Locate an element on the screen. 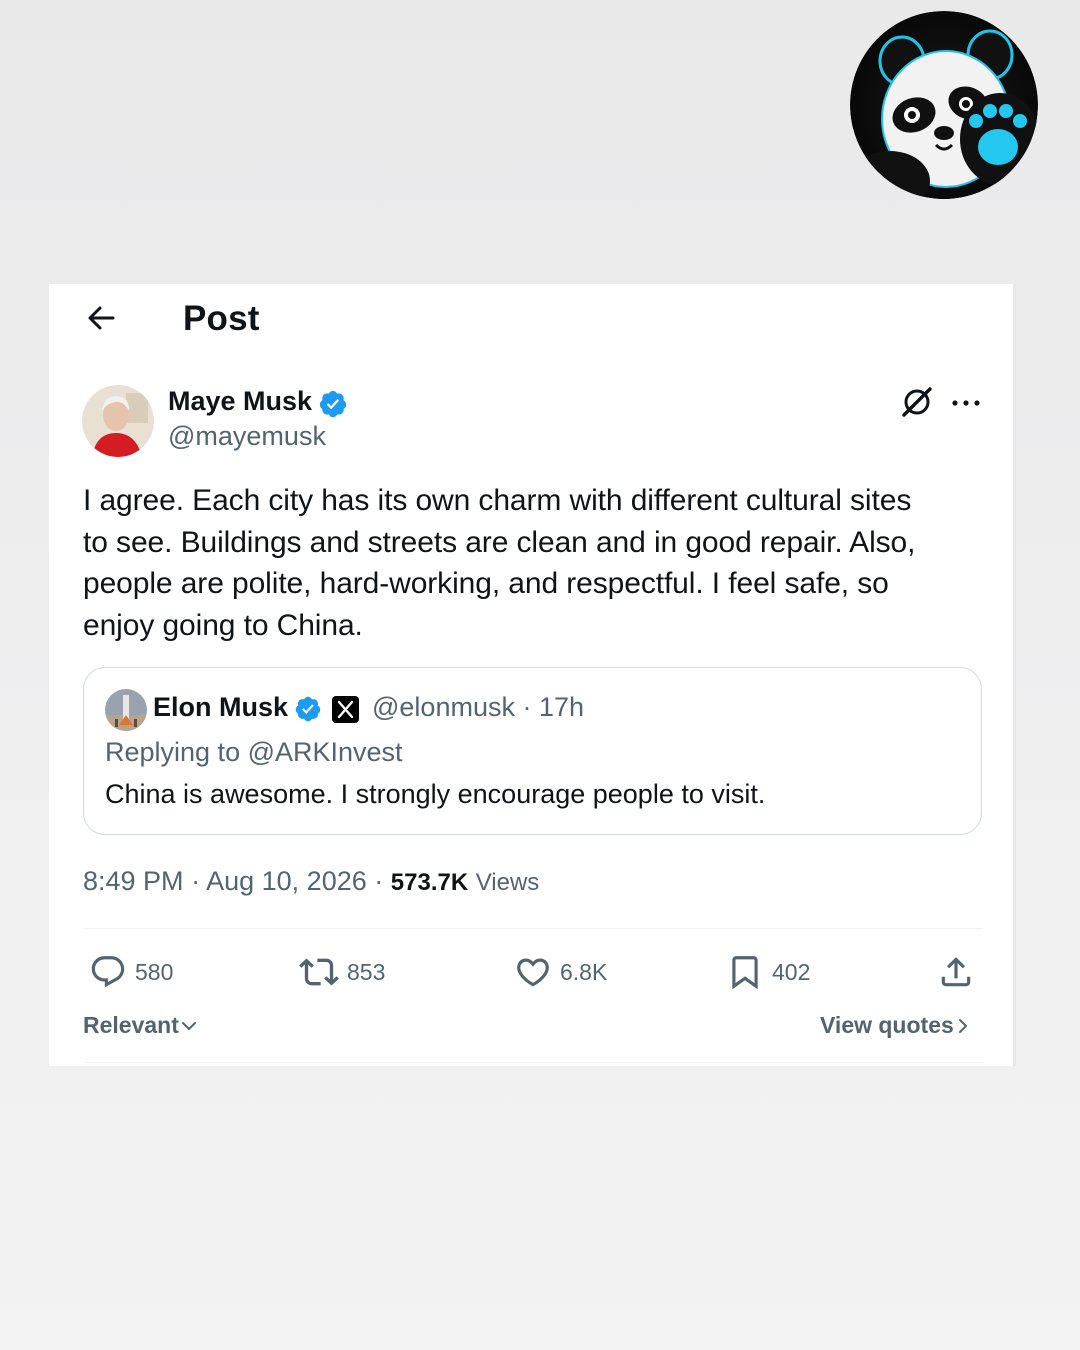  repost-count: 853 is located at coordinates (366, 971).